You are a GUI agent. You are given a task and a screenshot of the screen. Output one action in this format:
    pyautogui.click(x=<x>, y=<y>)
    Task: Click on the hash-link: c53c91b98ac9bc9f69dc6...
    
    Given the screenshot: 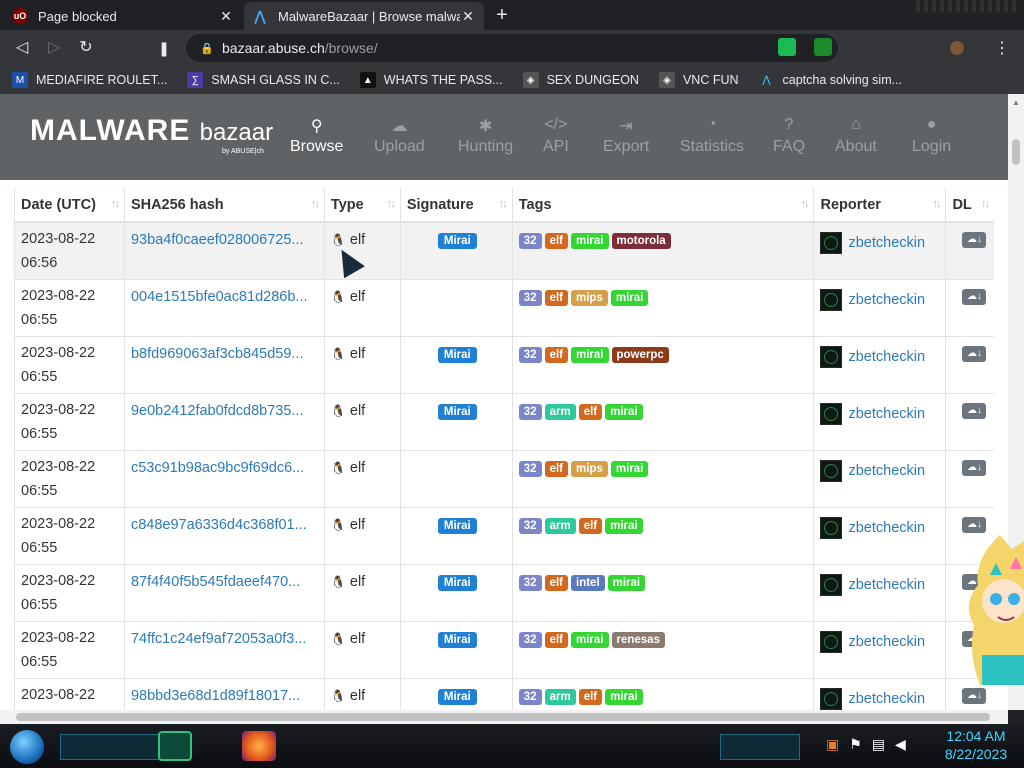 What is the action you would take?
    pyautogui.click(x=224, y=468)
    